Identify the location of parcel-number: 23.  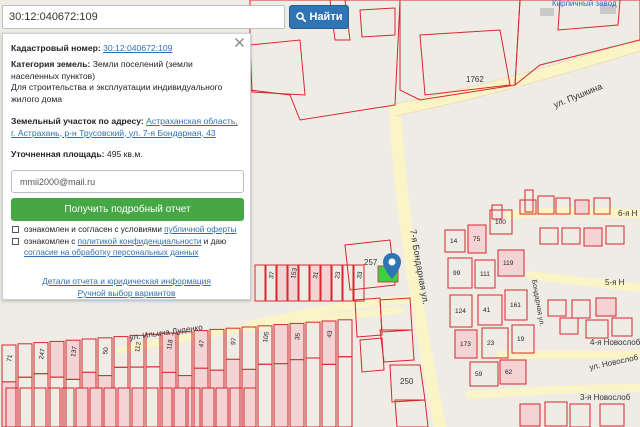
(491, 343).